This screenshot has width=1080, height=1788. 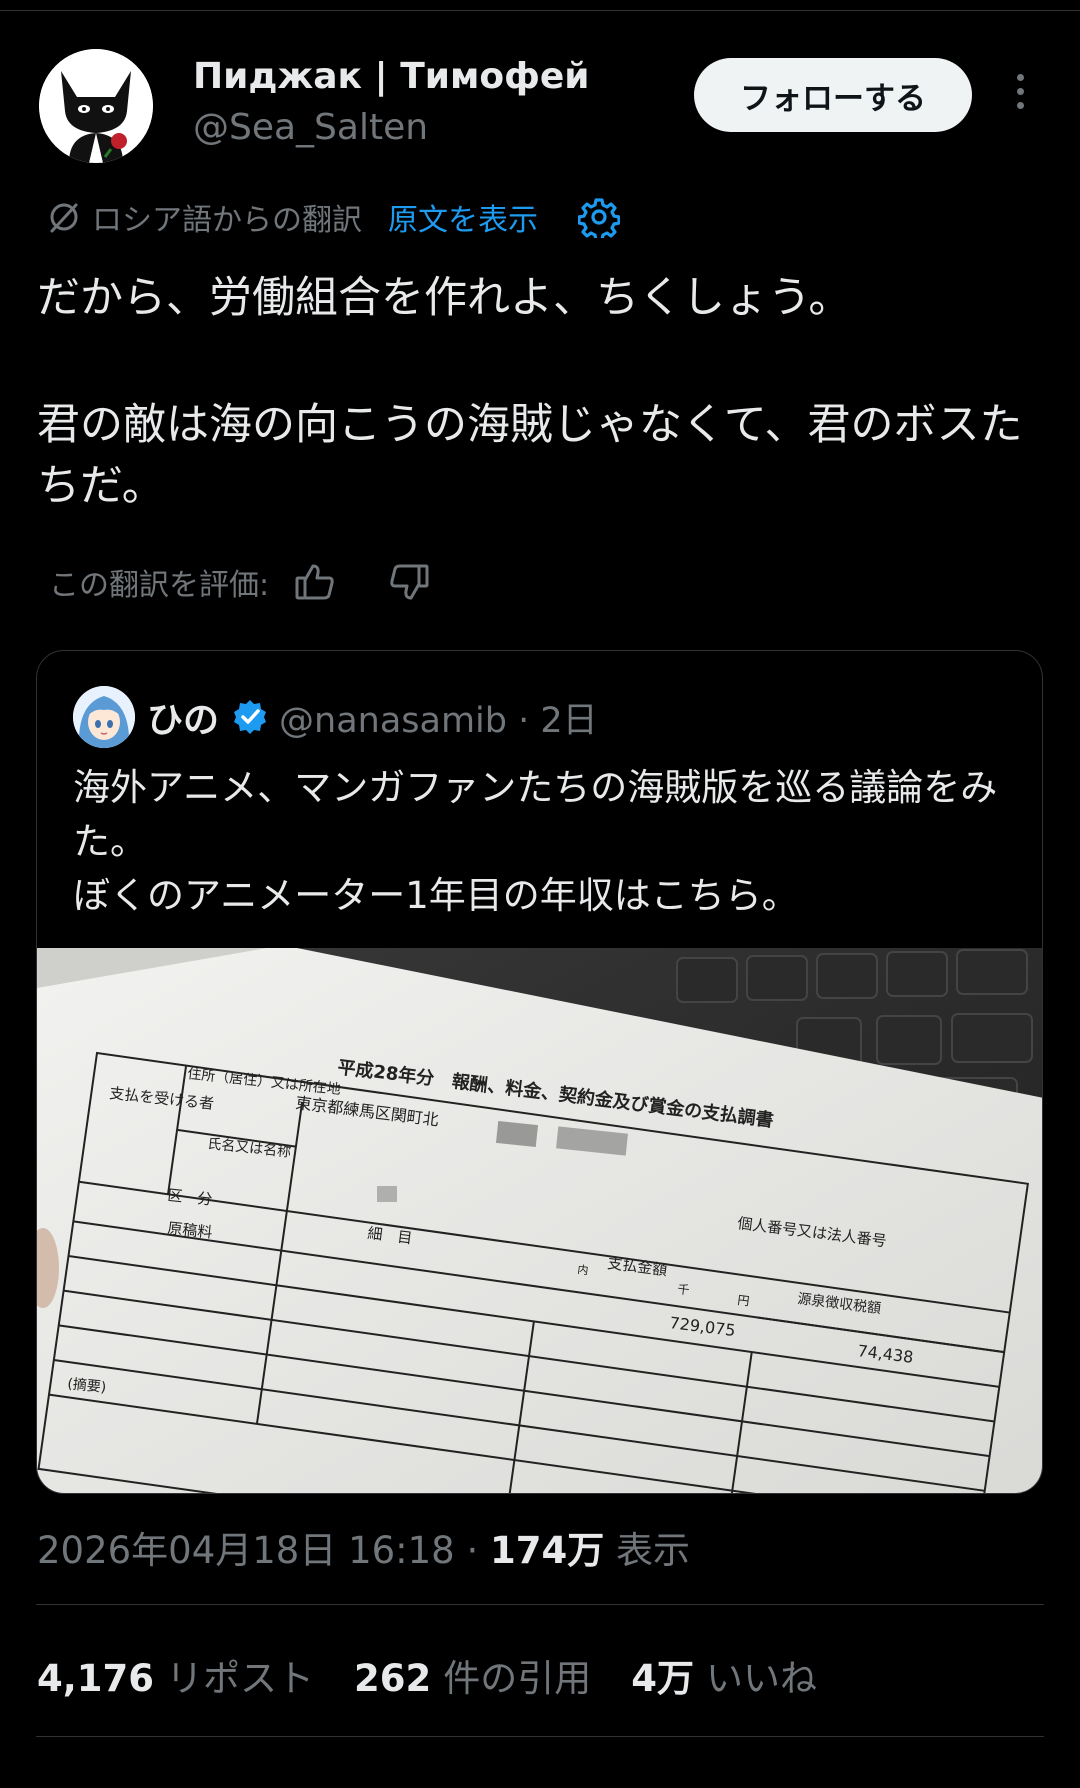 I want to click on quoted-header: ひの @nanasamib · 2日, so click(x=372, y=717).